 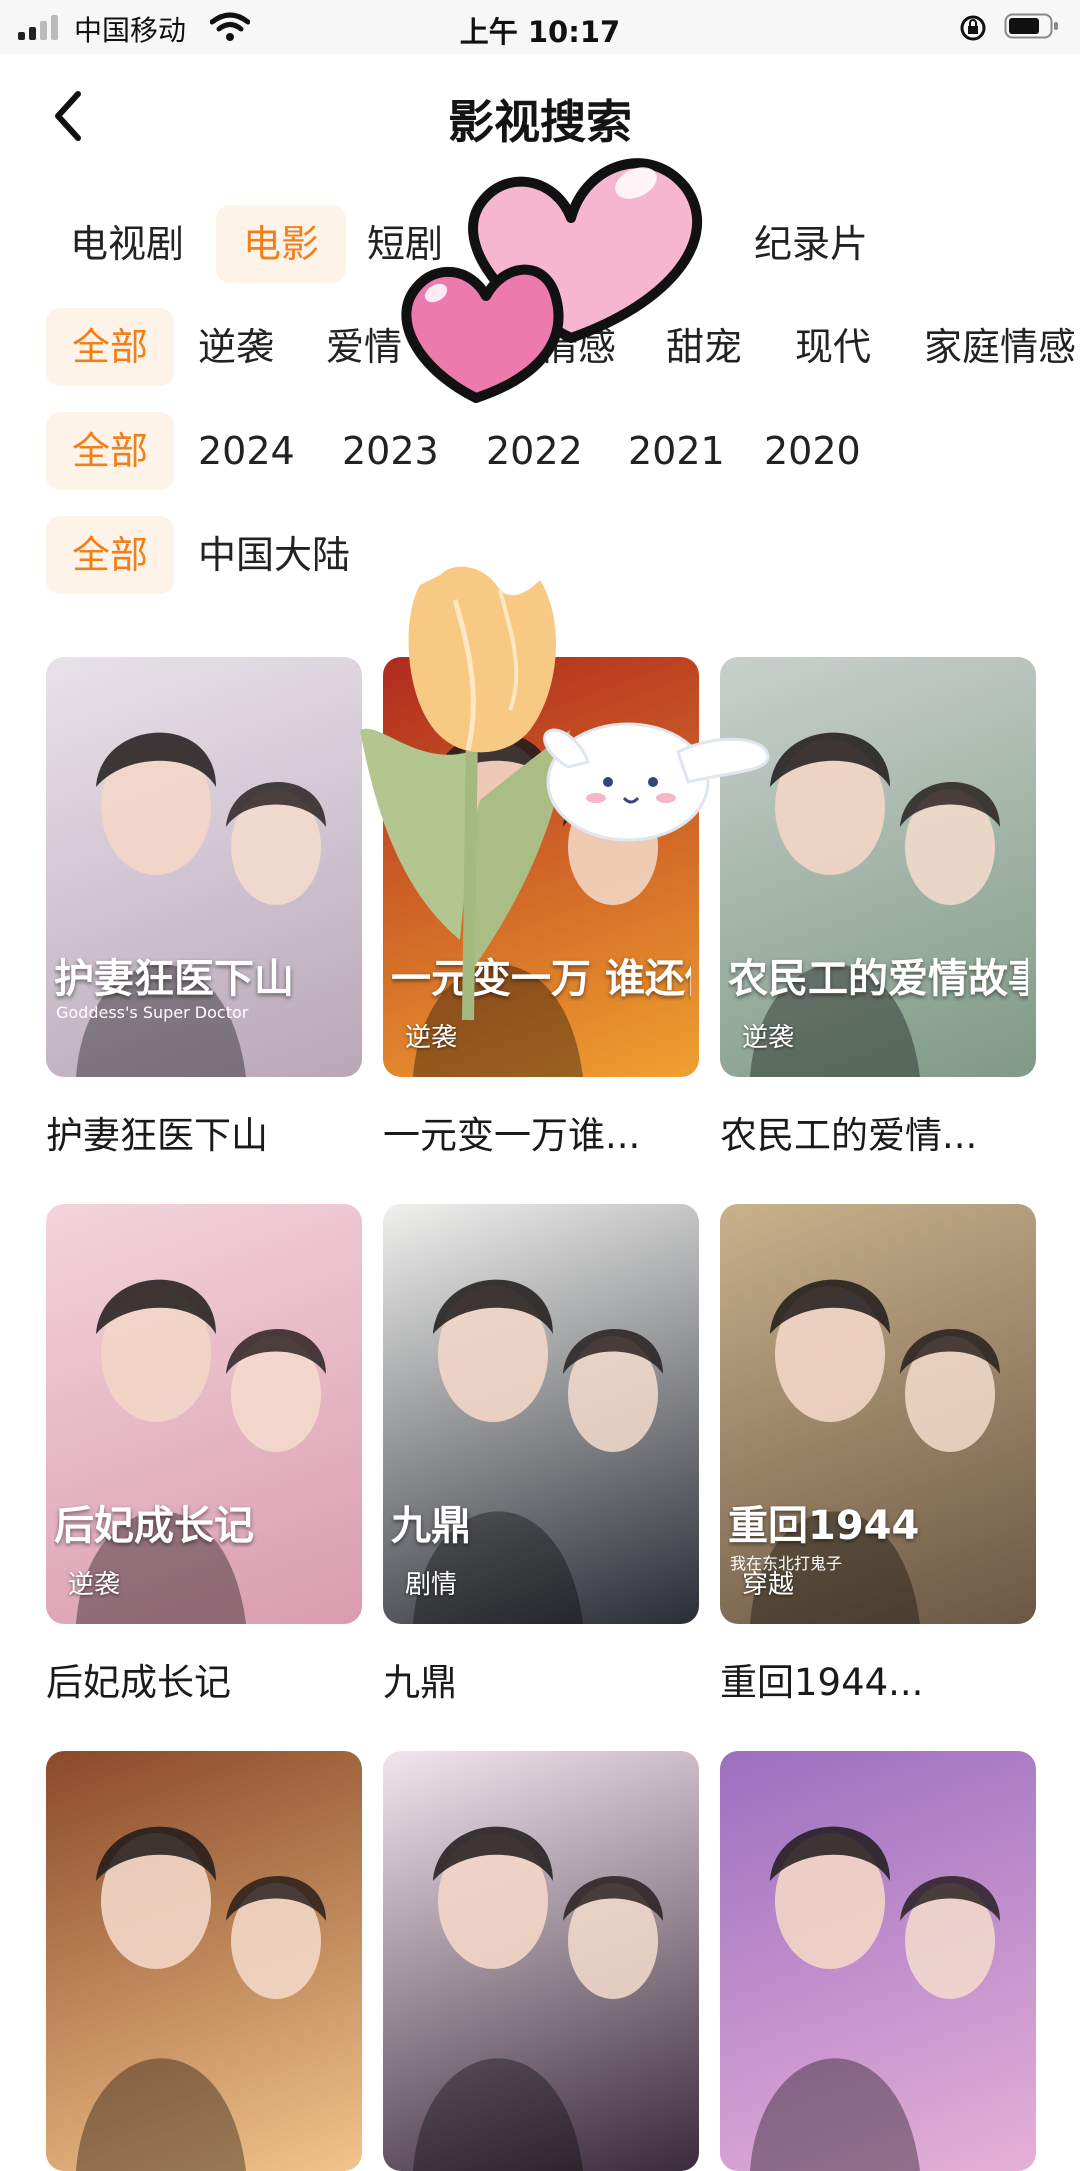 What do you see at coordinates (204, 1132) in the screenshot?
I see `card-title: 护妻狂医下山` at bounding box center [204, 1132].